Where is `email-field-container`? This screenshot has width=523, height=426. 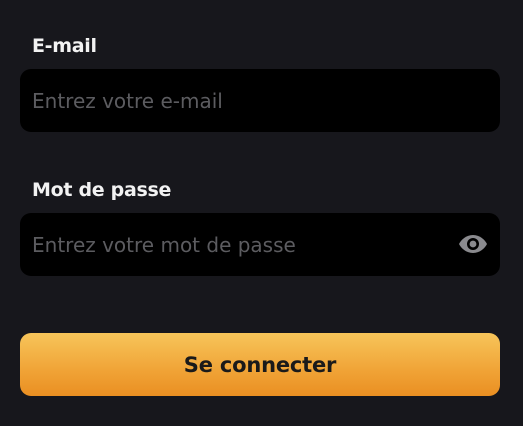 email-field-container is located at coordinates (260, 100).